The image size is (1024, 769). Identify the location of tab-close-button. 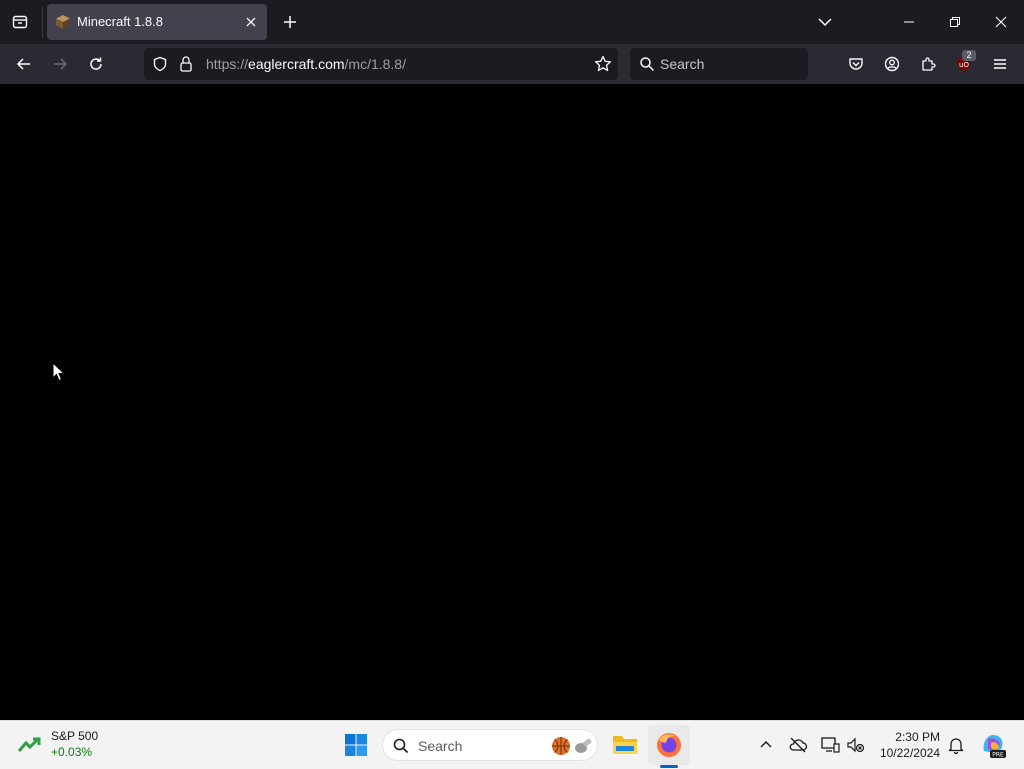
(251, 22).